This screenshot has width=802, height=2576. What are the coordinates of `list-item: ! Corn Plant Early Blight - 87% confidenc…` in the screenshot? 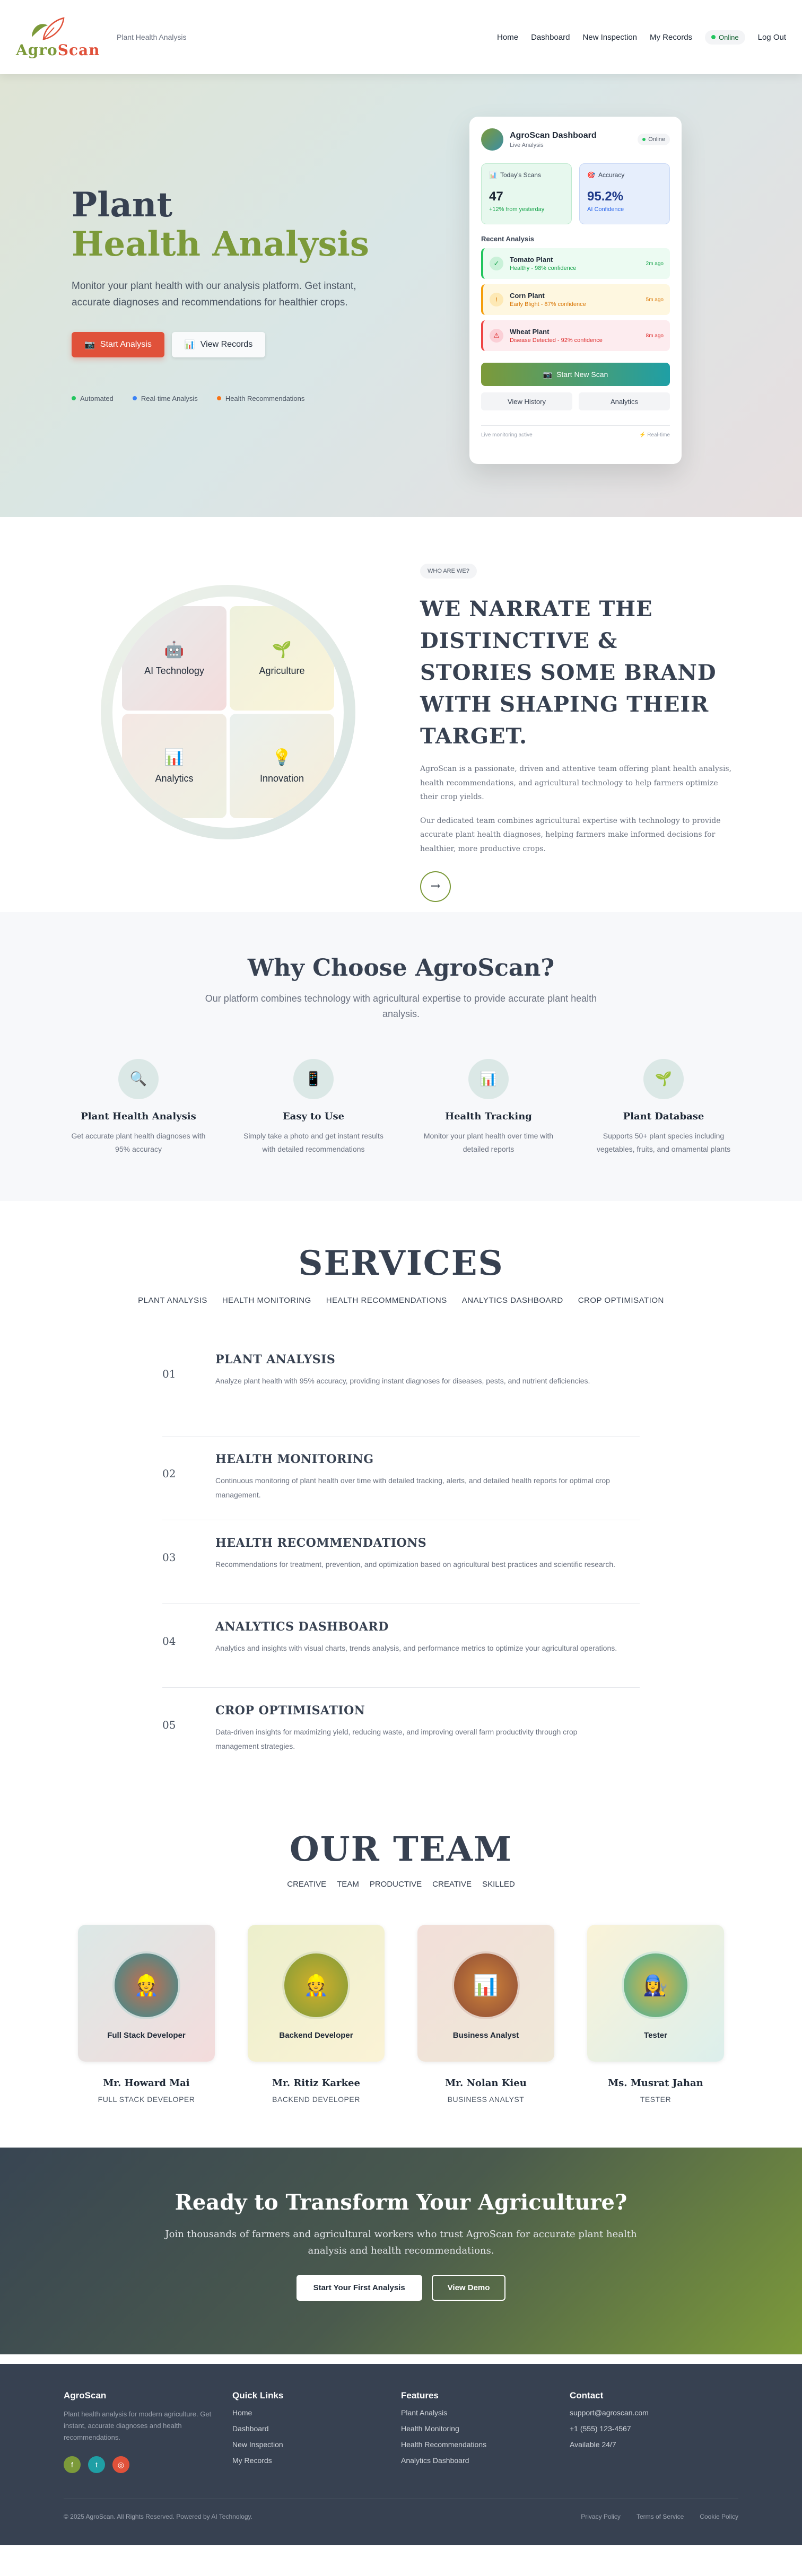 It's located at (576, 299).